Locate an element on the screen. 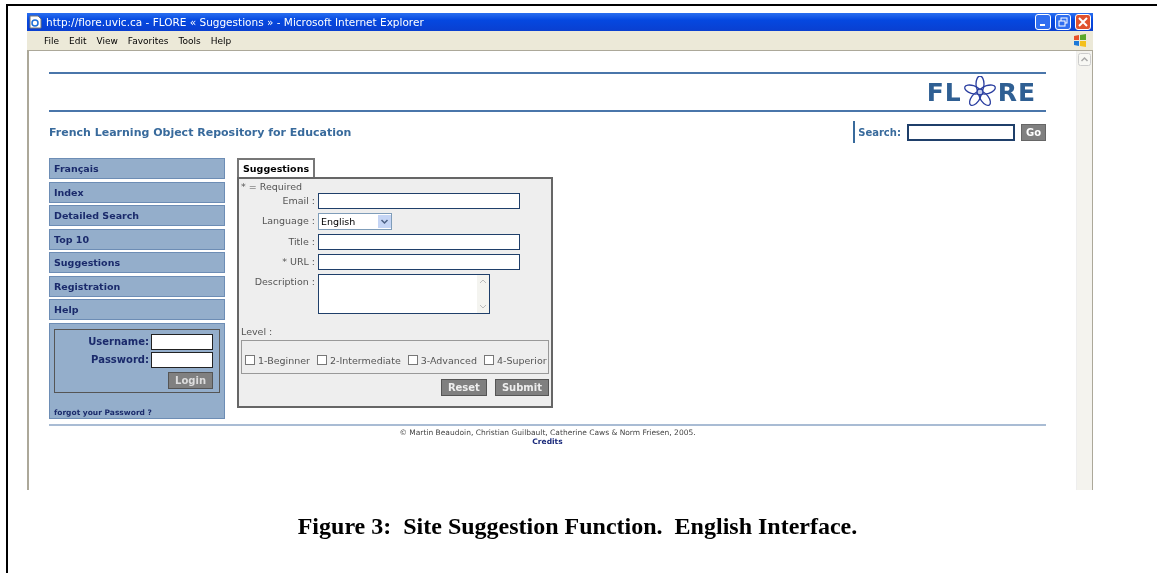 The image size is (1157, 575). window-title: http://flore.uvic.ca - FLORE « Suggestions » - Microsoft Internet Explorer is located at coordinates (235, 22).